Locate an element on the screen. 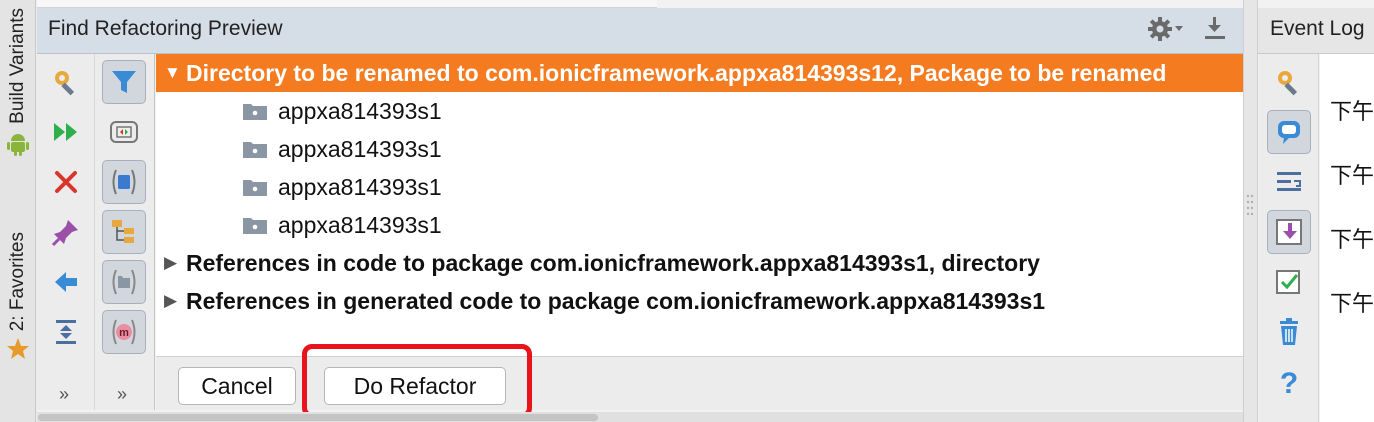 The image size is (1374, 422). rerun-icon is located at coordinates (65, 132).